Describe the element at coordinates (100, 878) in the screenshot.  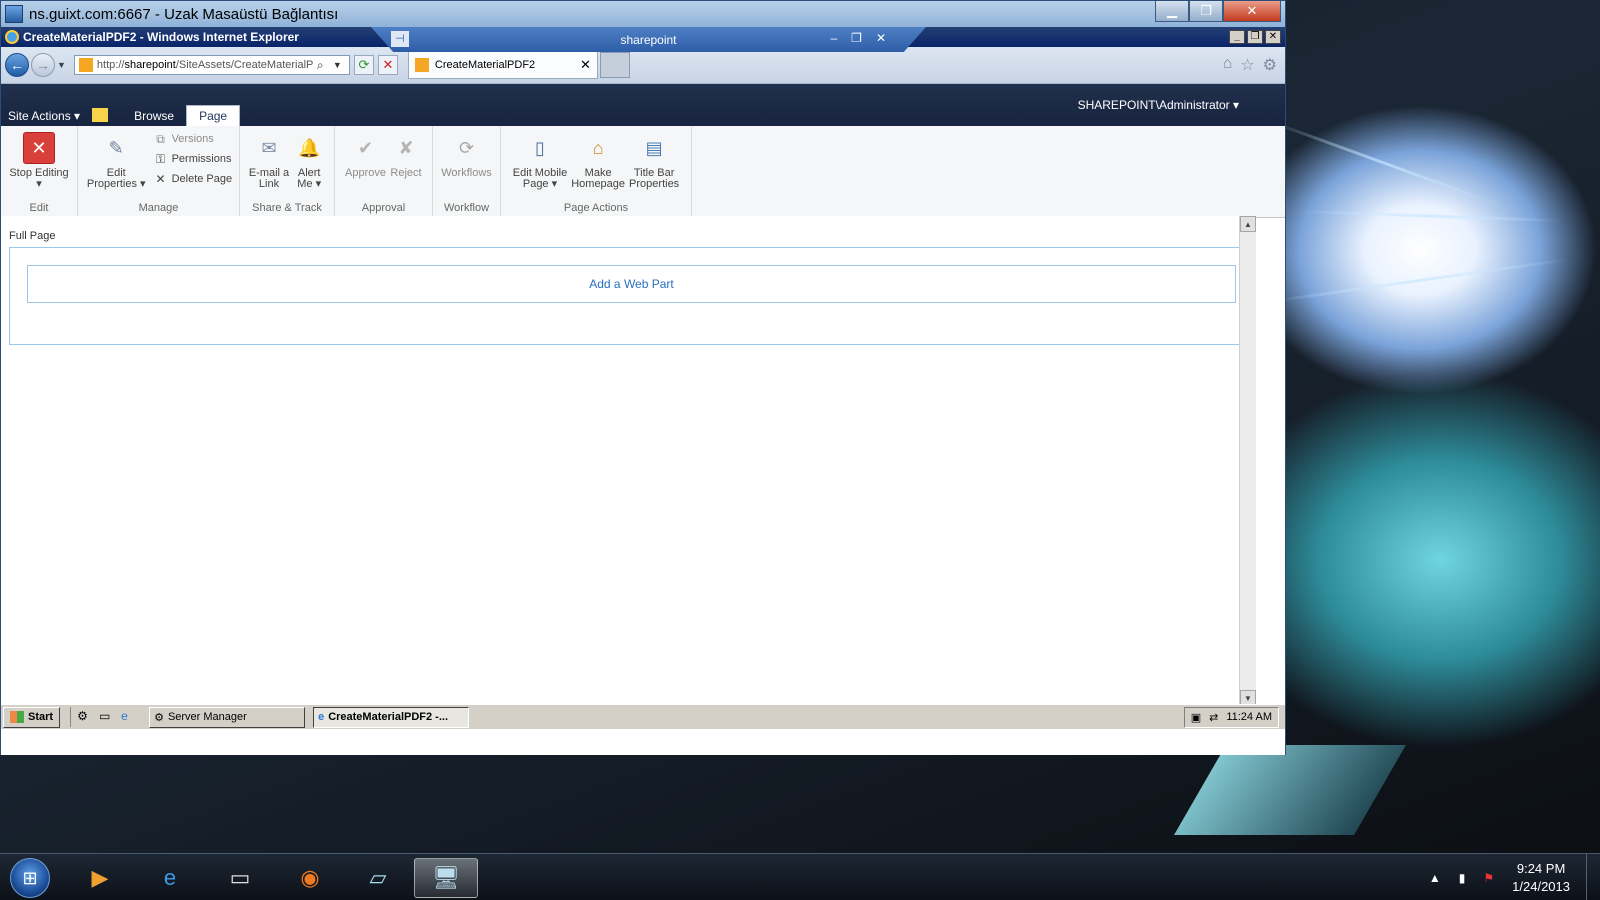
I see `media-player-icon: ▶` at that location.